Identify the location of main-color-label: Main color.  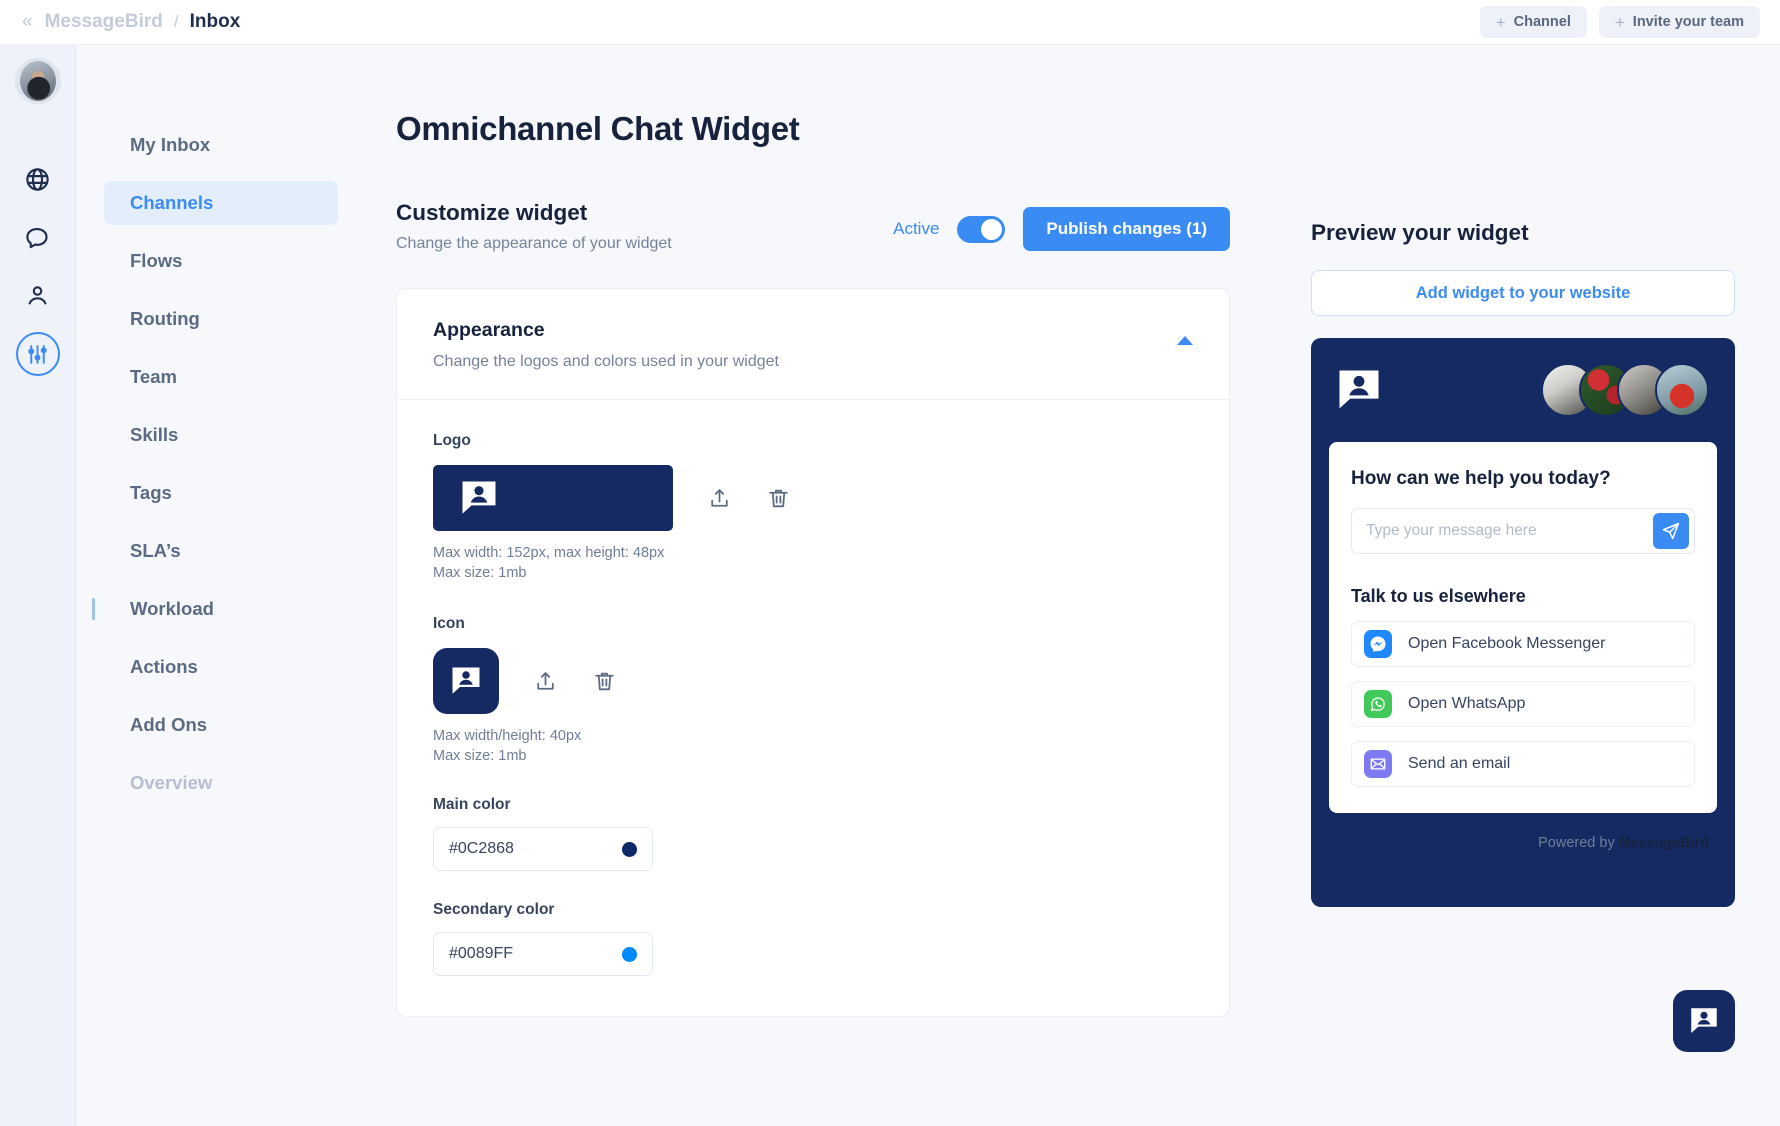
(472, 805).